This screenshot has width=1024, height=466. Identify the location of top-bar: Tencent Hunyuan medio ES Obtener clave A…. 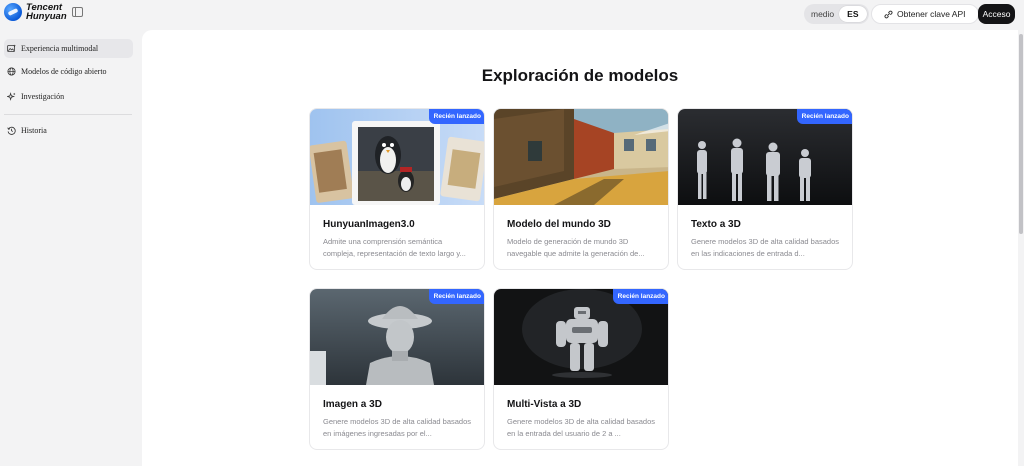
(512, 14).